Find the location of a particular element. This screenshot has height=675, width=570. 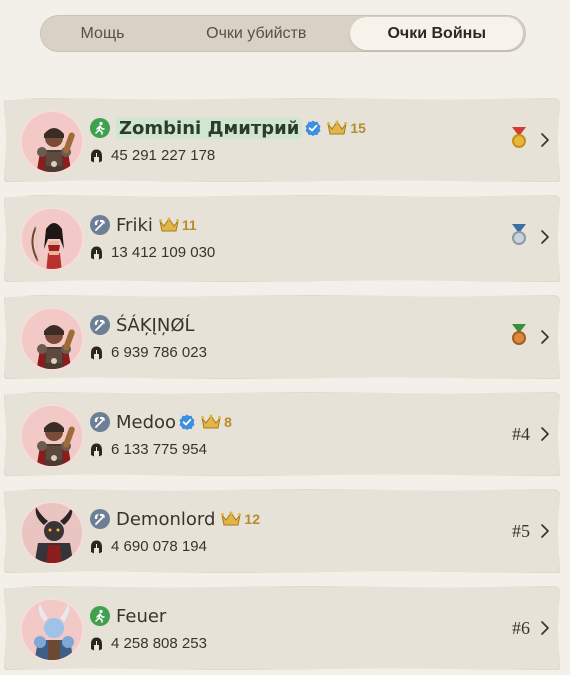

tab-war-points: Очки Войны is located at coordinates (437, 33).